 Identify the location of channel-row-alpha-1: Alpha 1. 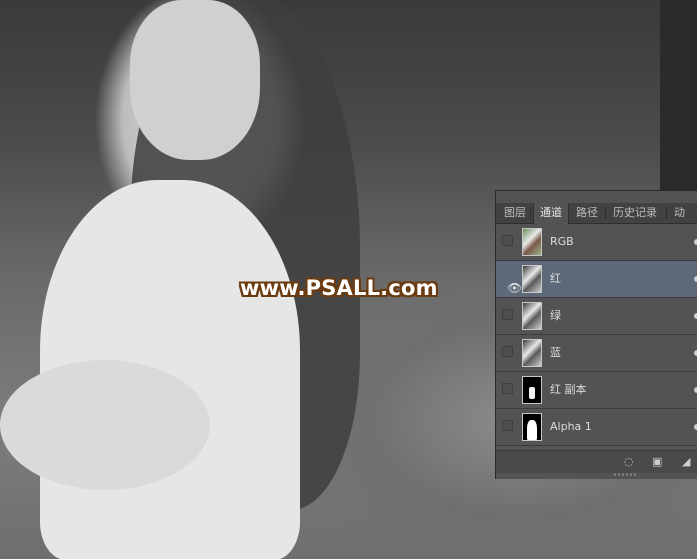
(596, 427).